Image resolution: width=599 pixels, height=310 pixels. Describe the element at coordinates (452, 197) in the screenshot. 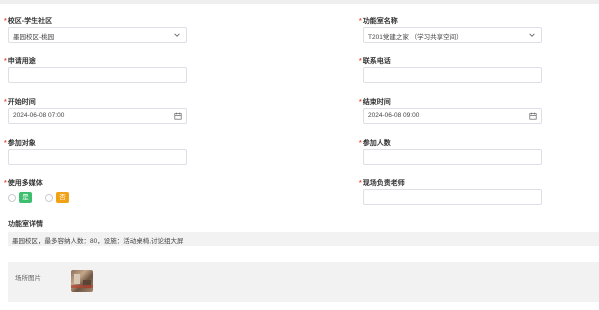

I see `teacher-input` at that location.